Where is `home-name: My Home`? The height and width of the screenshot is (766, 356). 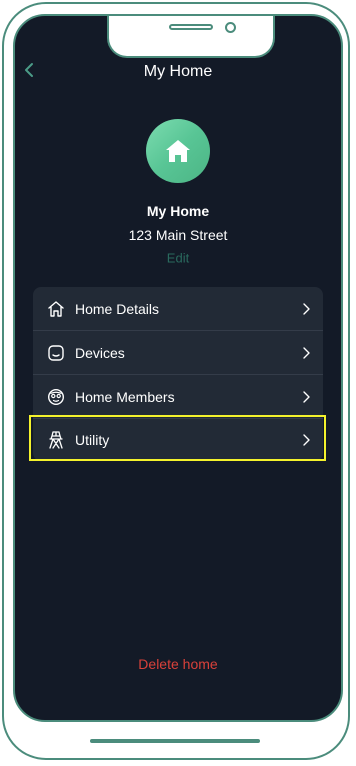
home-name: My Home is located at coordinates (178, 211).